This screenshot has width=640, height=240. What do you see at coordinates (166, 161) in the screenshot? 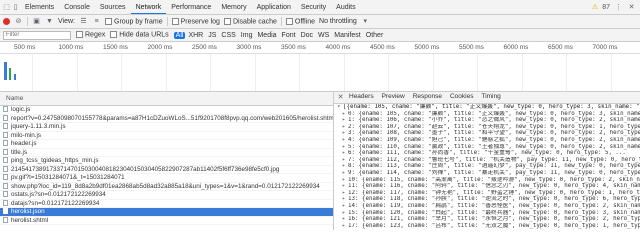
I see `request-row: ping_tcss_tgideas_https_min.js` at bounding box center [166, 161].